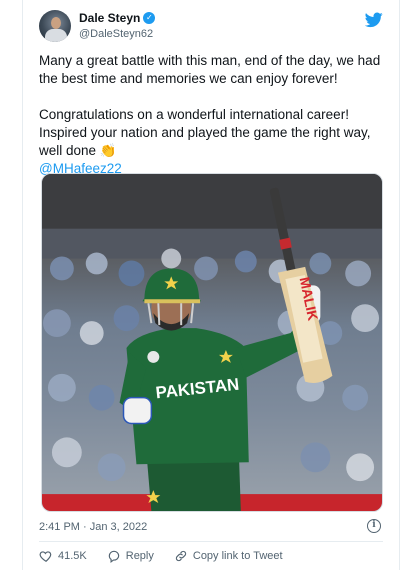 Image resolution: width=420 pixels, height=570 pixels. I want to click on reply-button: Reply, so click(130, 556).